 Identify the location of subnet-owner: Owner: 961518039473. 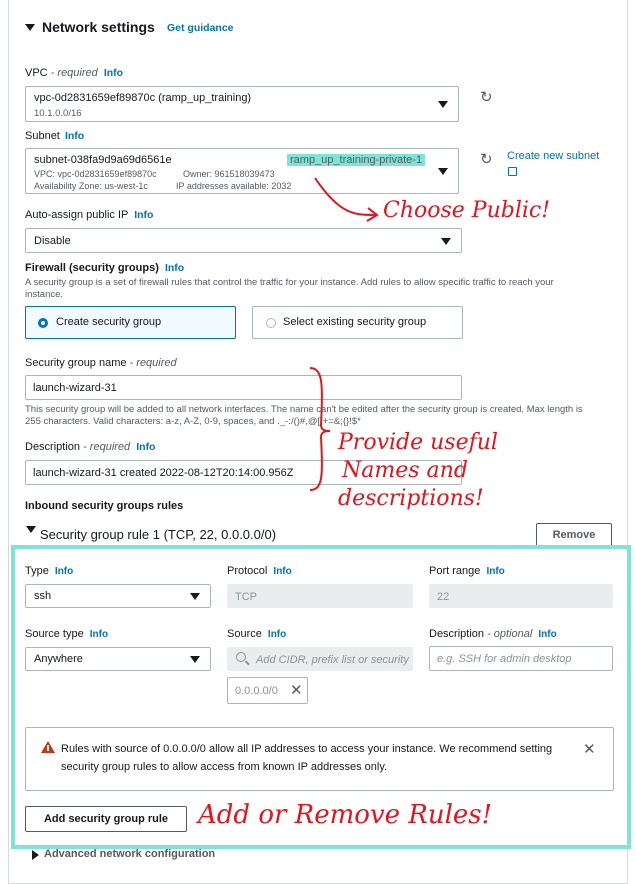
(229, 174).